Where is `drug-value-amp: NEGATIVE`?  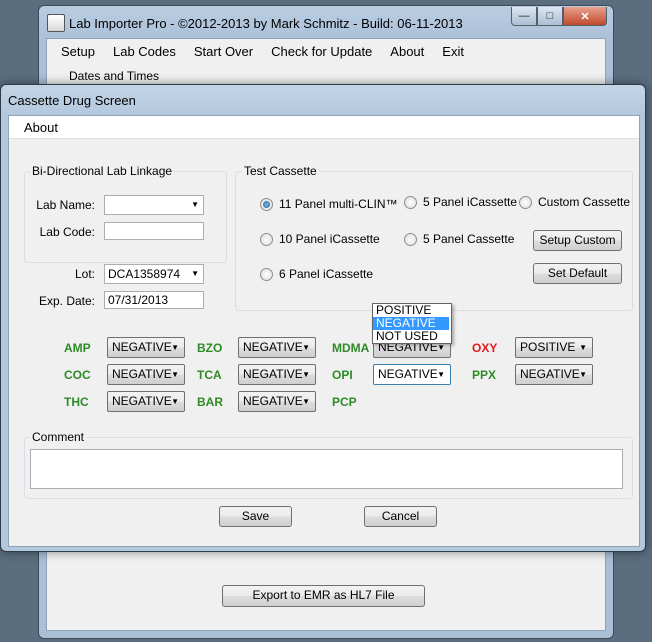
drug-value-amp: NEGATIVE is located at coordinates (142, 347).